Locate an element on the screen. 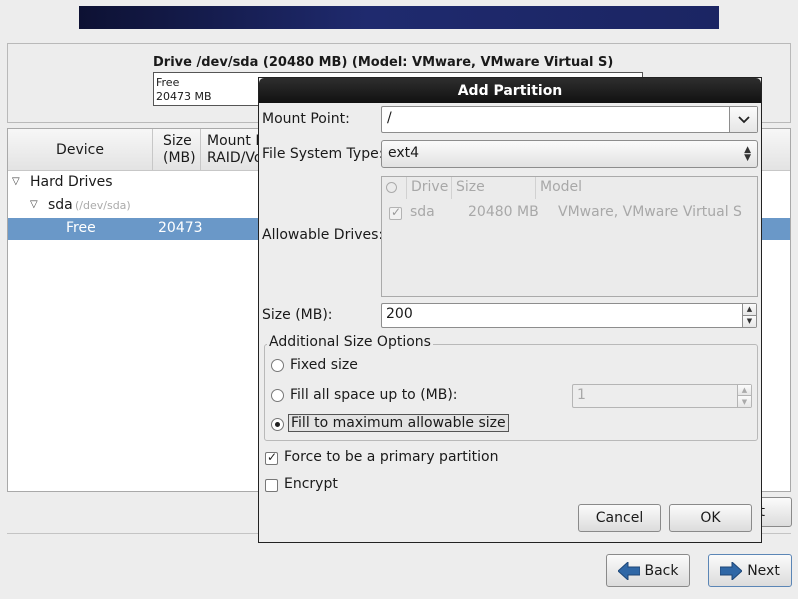  fs-type-value: ext4 is located at coordinates (404, 153).